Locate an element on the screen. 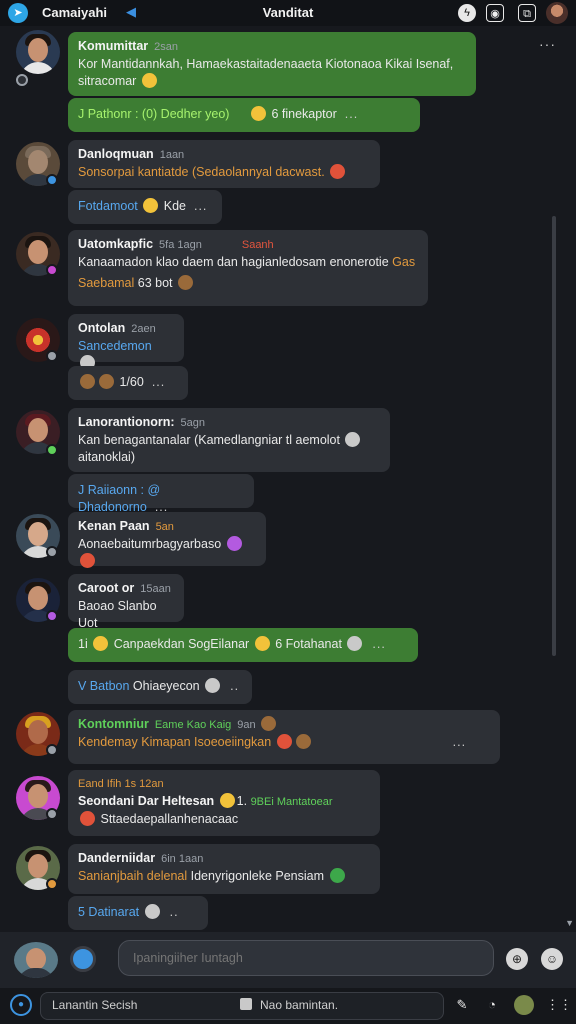  document-label: Nao bamintan. is located at coordinates (299, 1005).